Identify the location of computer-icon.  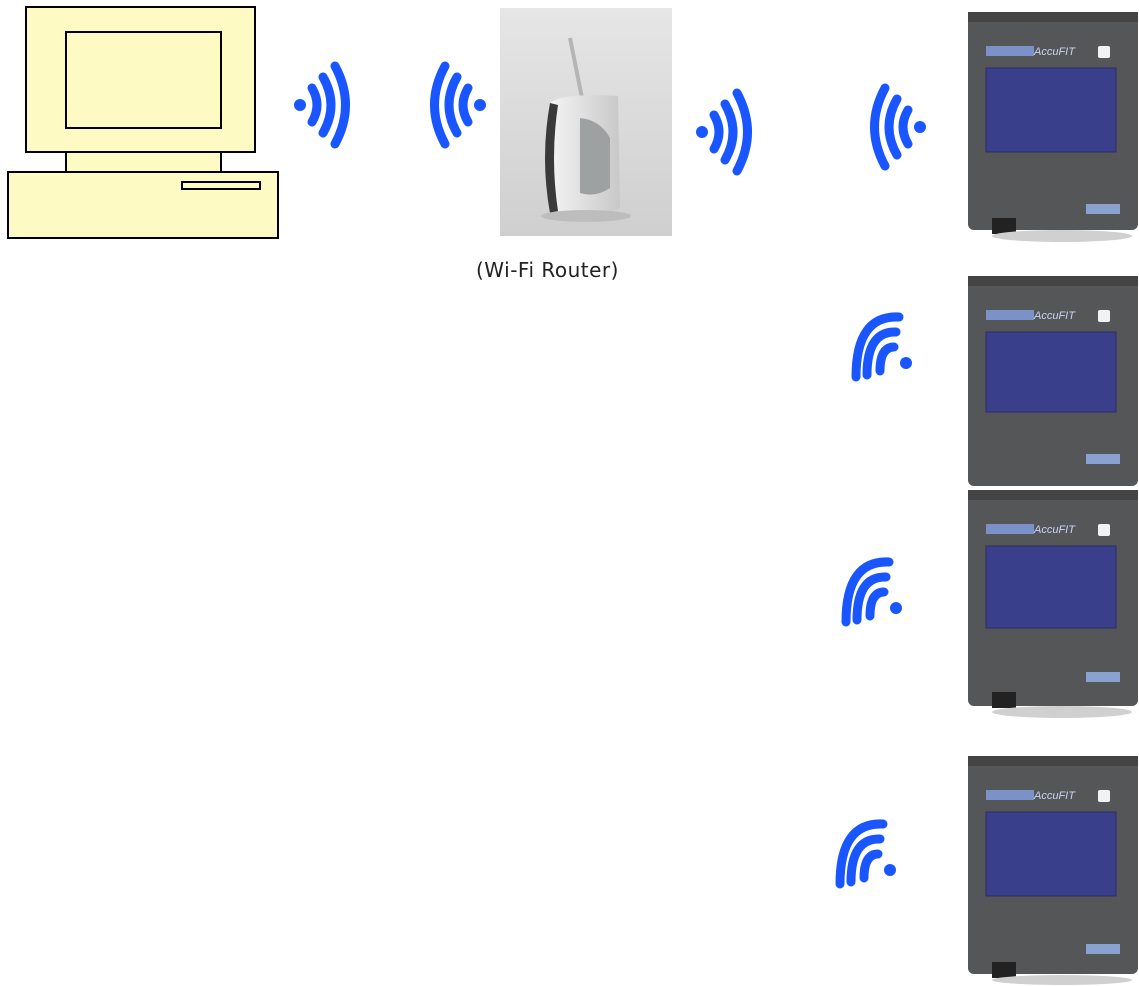
(143, 122).